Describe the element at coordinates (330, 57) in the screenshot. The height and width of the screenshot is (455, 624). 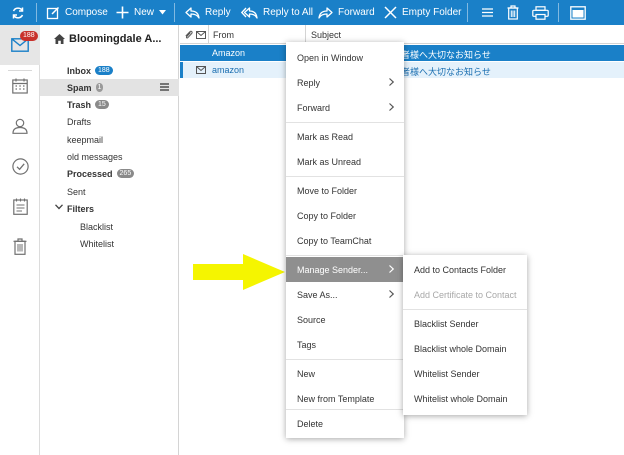
I see `menu-item-label: Open in Window` at that location.